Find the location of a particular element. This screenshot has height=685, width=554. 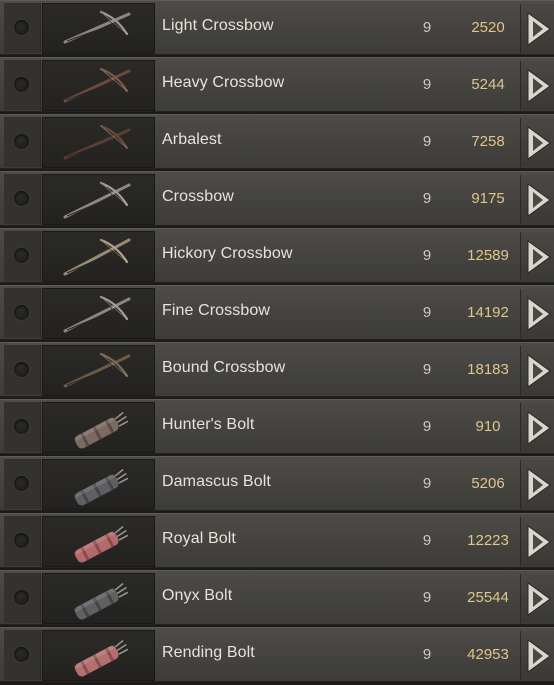

item-name: Onyx Bolt is located at coordinates (197, 595).